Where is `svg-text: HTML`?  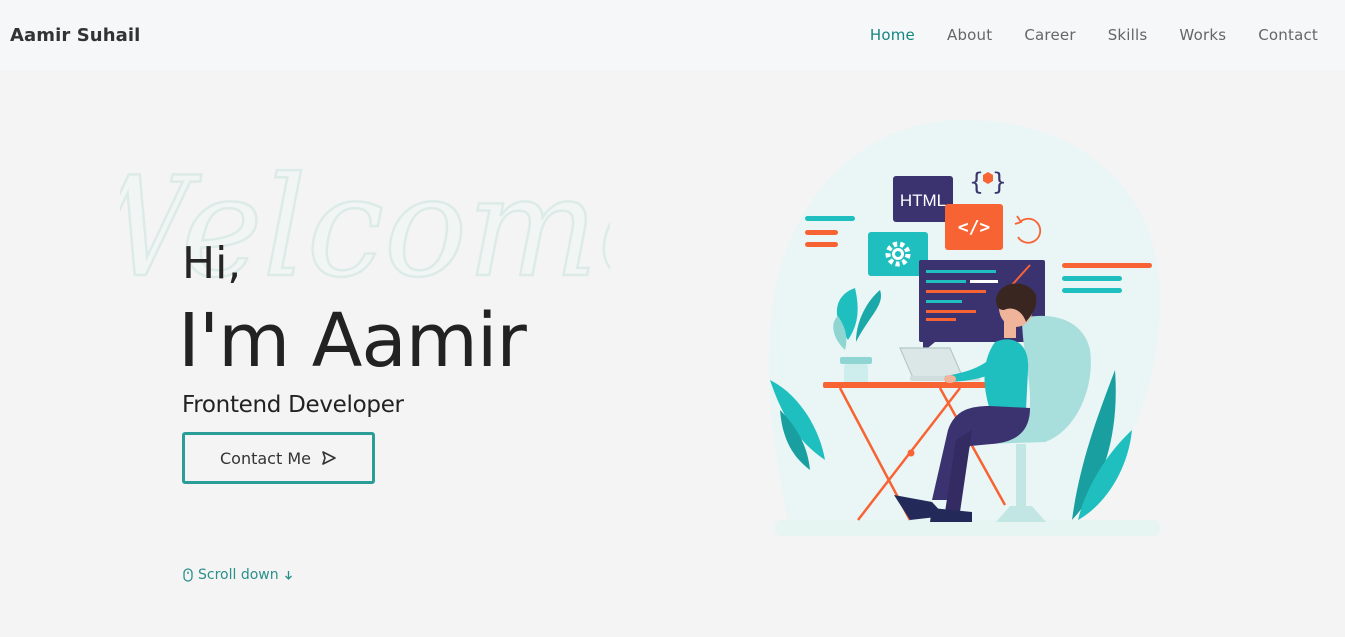
svg-text: HTML is located at coordinates (923, 200).